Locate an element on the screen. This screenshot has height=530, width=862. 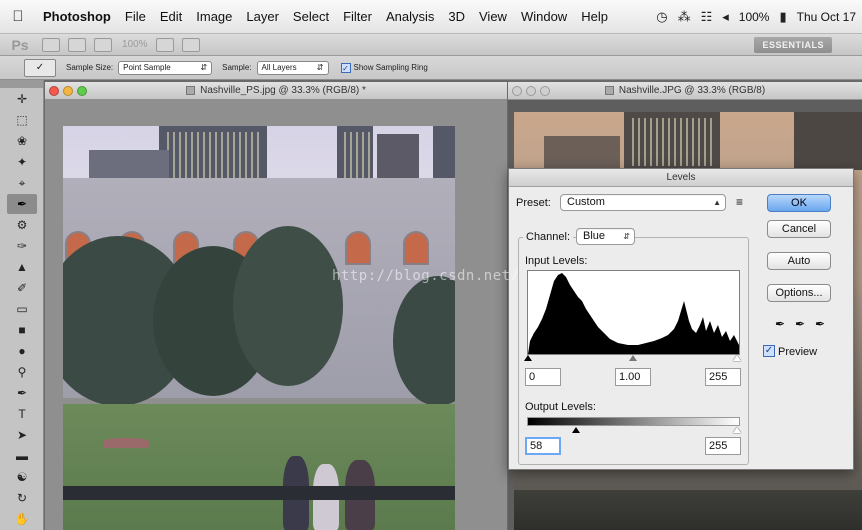
tool-preset-picker: ✓ is located at coordinates (40, 67).